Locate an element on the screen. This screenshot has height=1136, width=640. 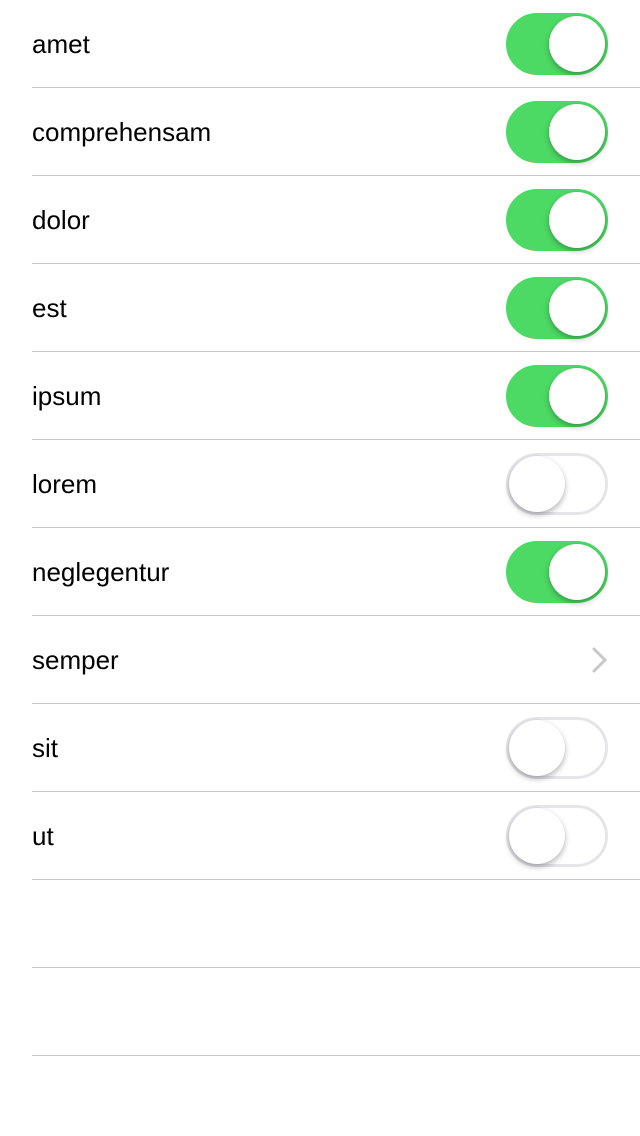
settings-row-ut: ut is located at coordinates (336, 836).